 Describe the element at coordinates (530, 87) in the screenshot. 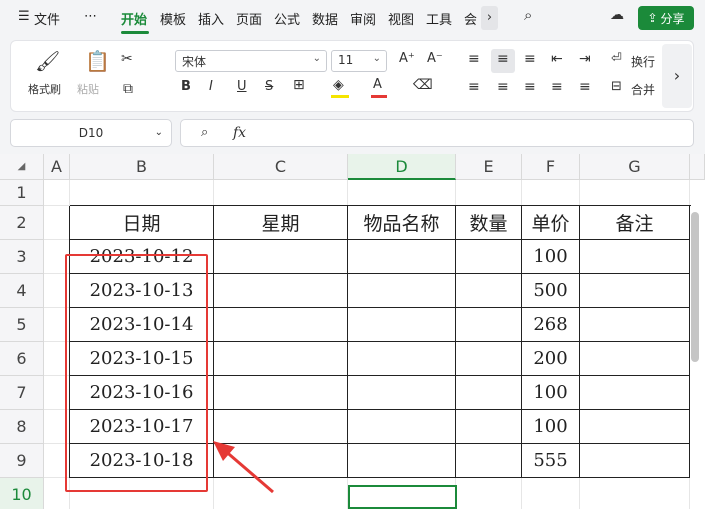

I see `align-right-icon: ≡` at that location.